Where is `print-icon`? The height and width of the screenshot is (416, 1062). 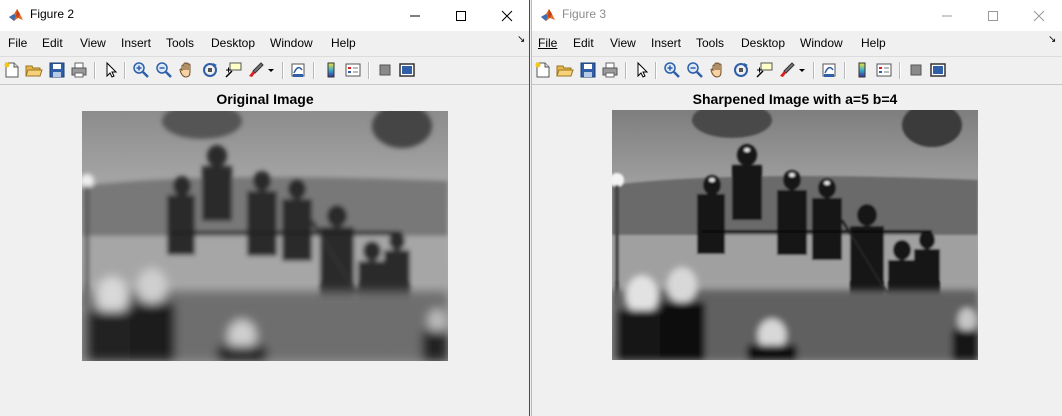 print-icon is located at coordinates (610, 70).